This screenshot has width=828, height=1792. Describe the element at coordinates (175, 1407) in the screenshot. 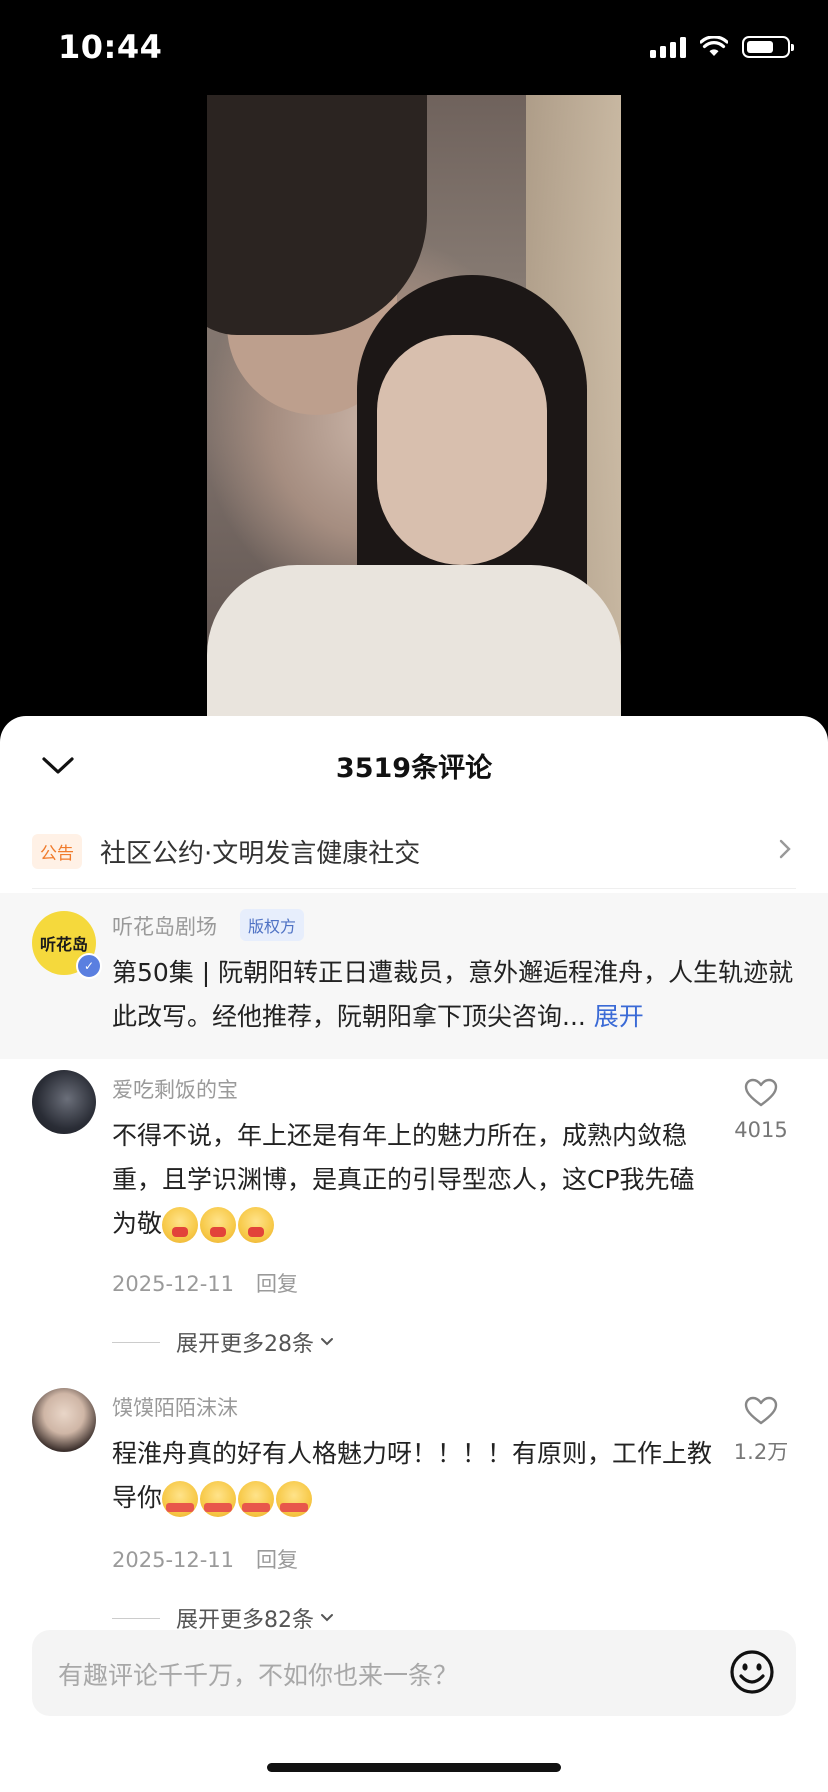

I see `author-name: 馍馍陌陌沫沫` at that location.